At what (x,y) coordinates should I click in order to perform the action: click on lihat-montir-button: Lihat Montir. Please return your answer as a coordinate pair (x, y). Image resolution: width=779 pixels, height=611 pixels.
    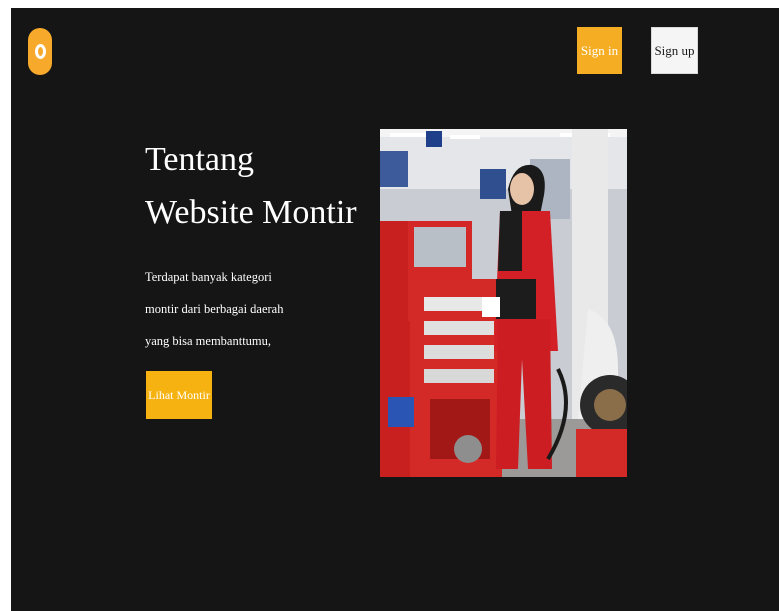
    Looking at the image, I should click on (179, 395).